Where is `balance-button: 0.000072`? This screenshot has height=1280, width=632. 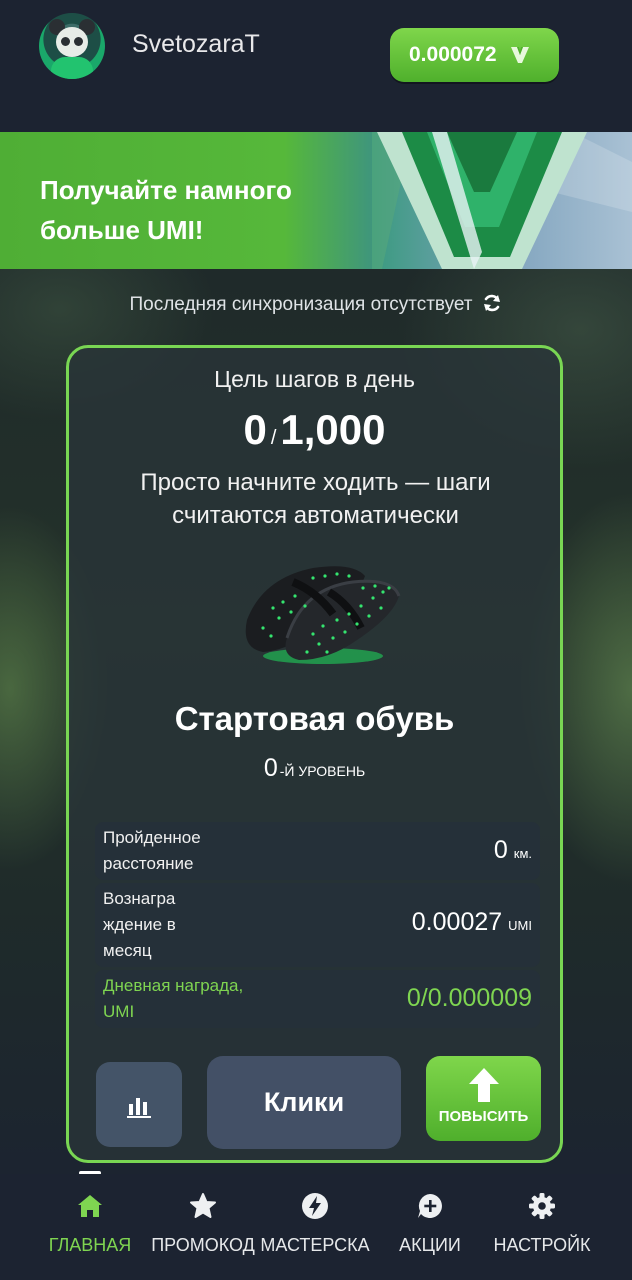
balance-button: 0.000072 is located at coordinates (474, 55).